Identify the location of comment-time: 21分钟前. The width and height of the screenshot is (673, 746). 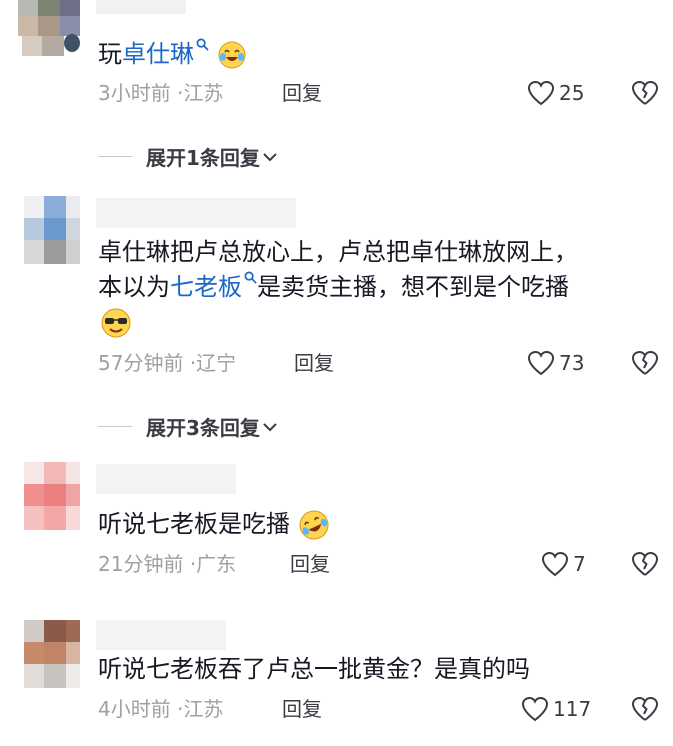
(141, 564).